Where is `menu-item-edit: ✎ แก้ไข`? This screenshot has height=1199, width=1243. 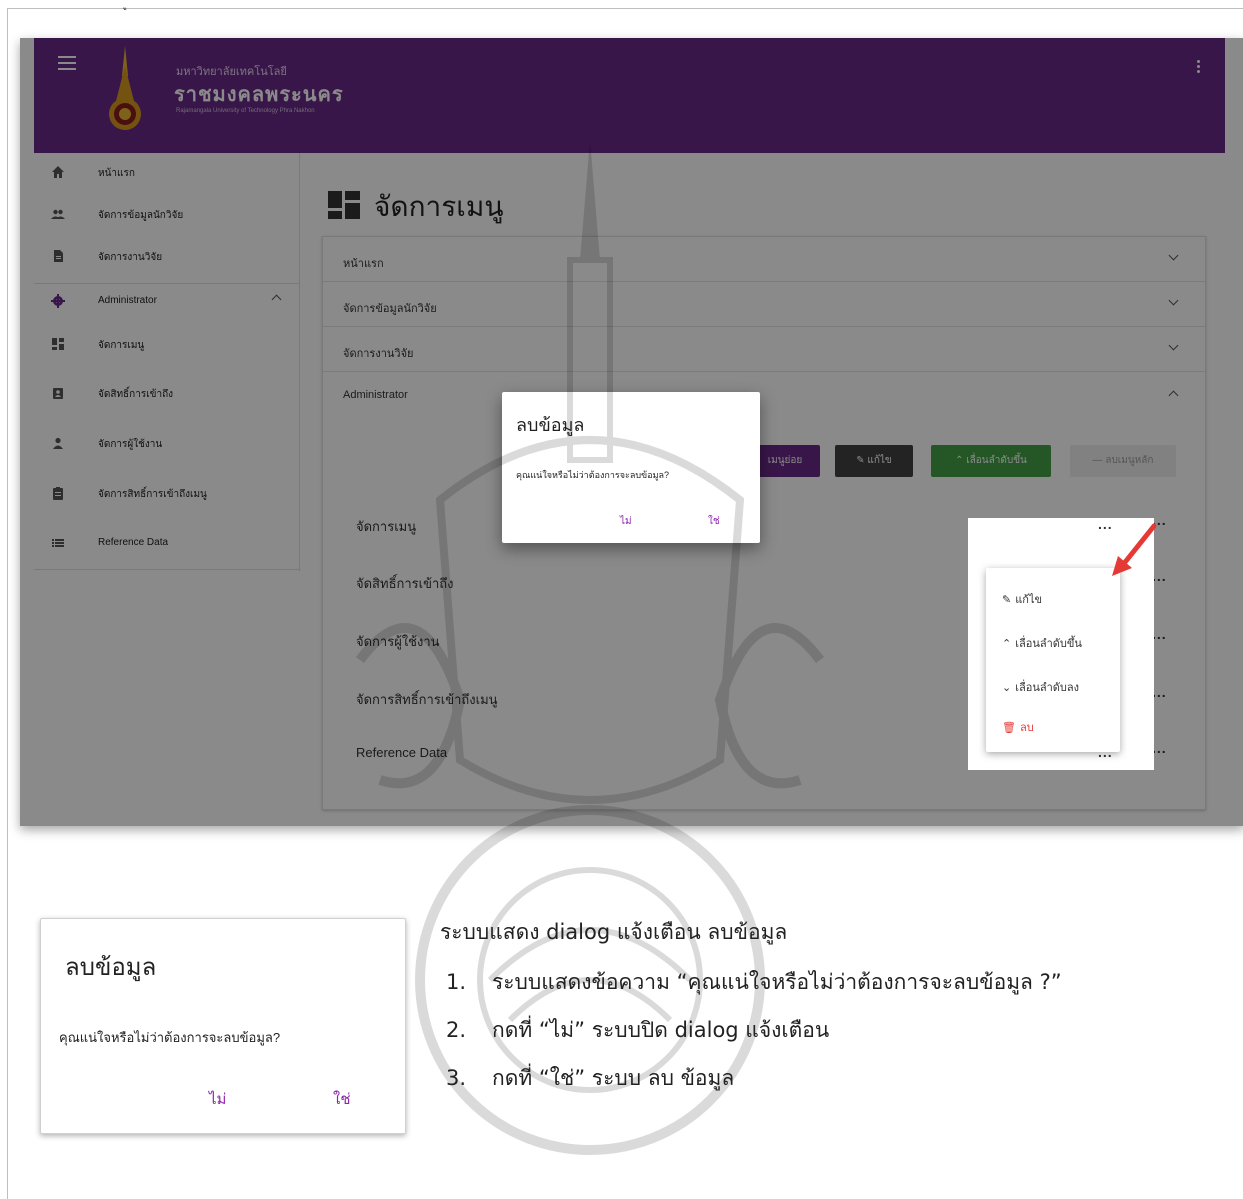 menu-item-edit: ✎ แก้ไข is located at coordinates (1022, 599).